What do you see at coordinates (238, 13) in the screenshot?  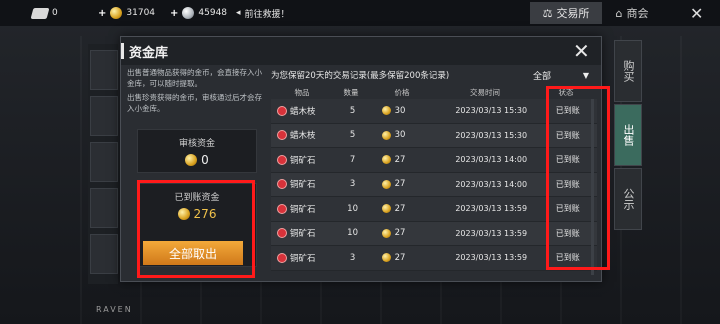 I see `speaker-icon: ◂` at bounding box center [238, 13].